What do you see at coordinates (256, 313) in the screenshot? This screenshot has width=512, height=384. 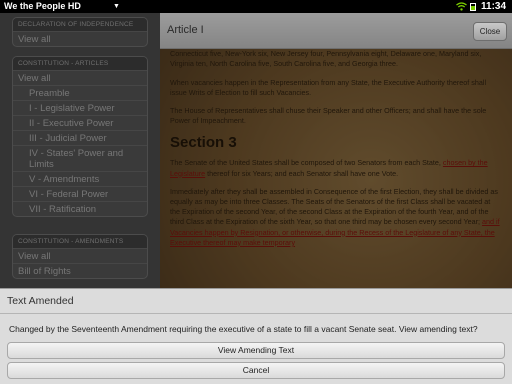 I see `divider` at bounding box center [256, 313].